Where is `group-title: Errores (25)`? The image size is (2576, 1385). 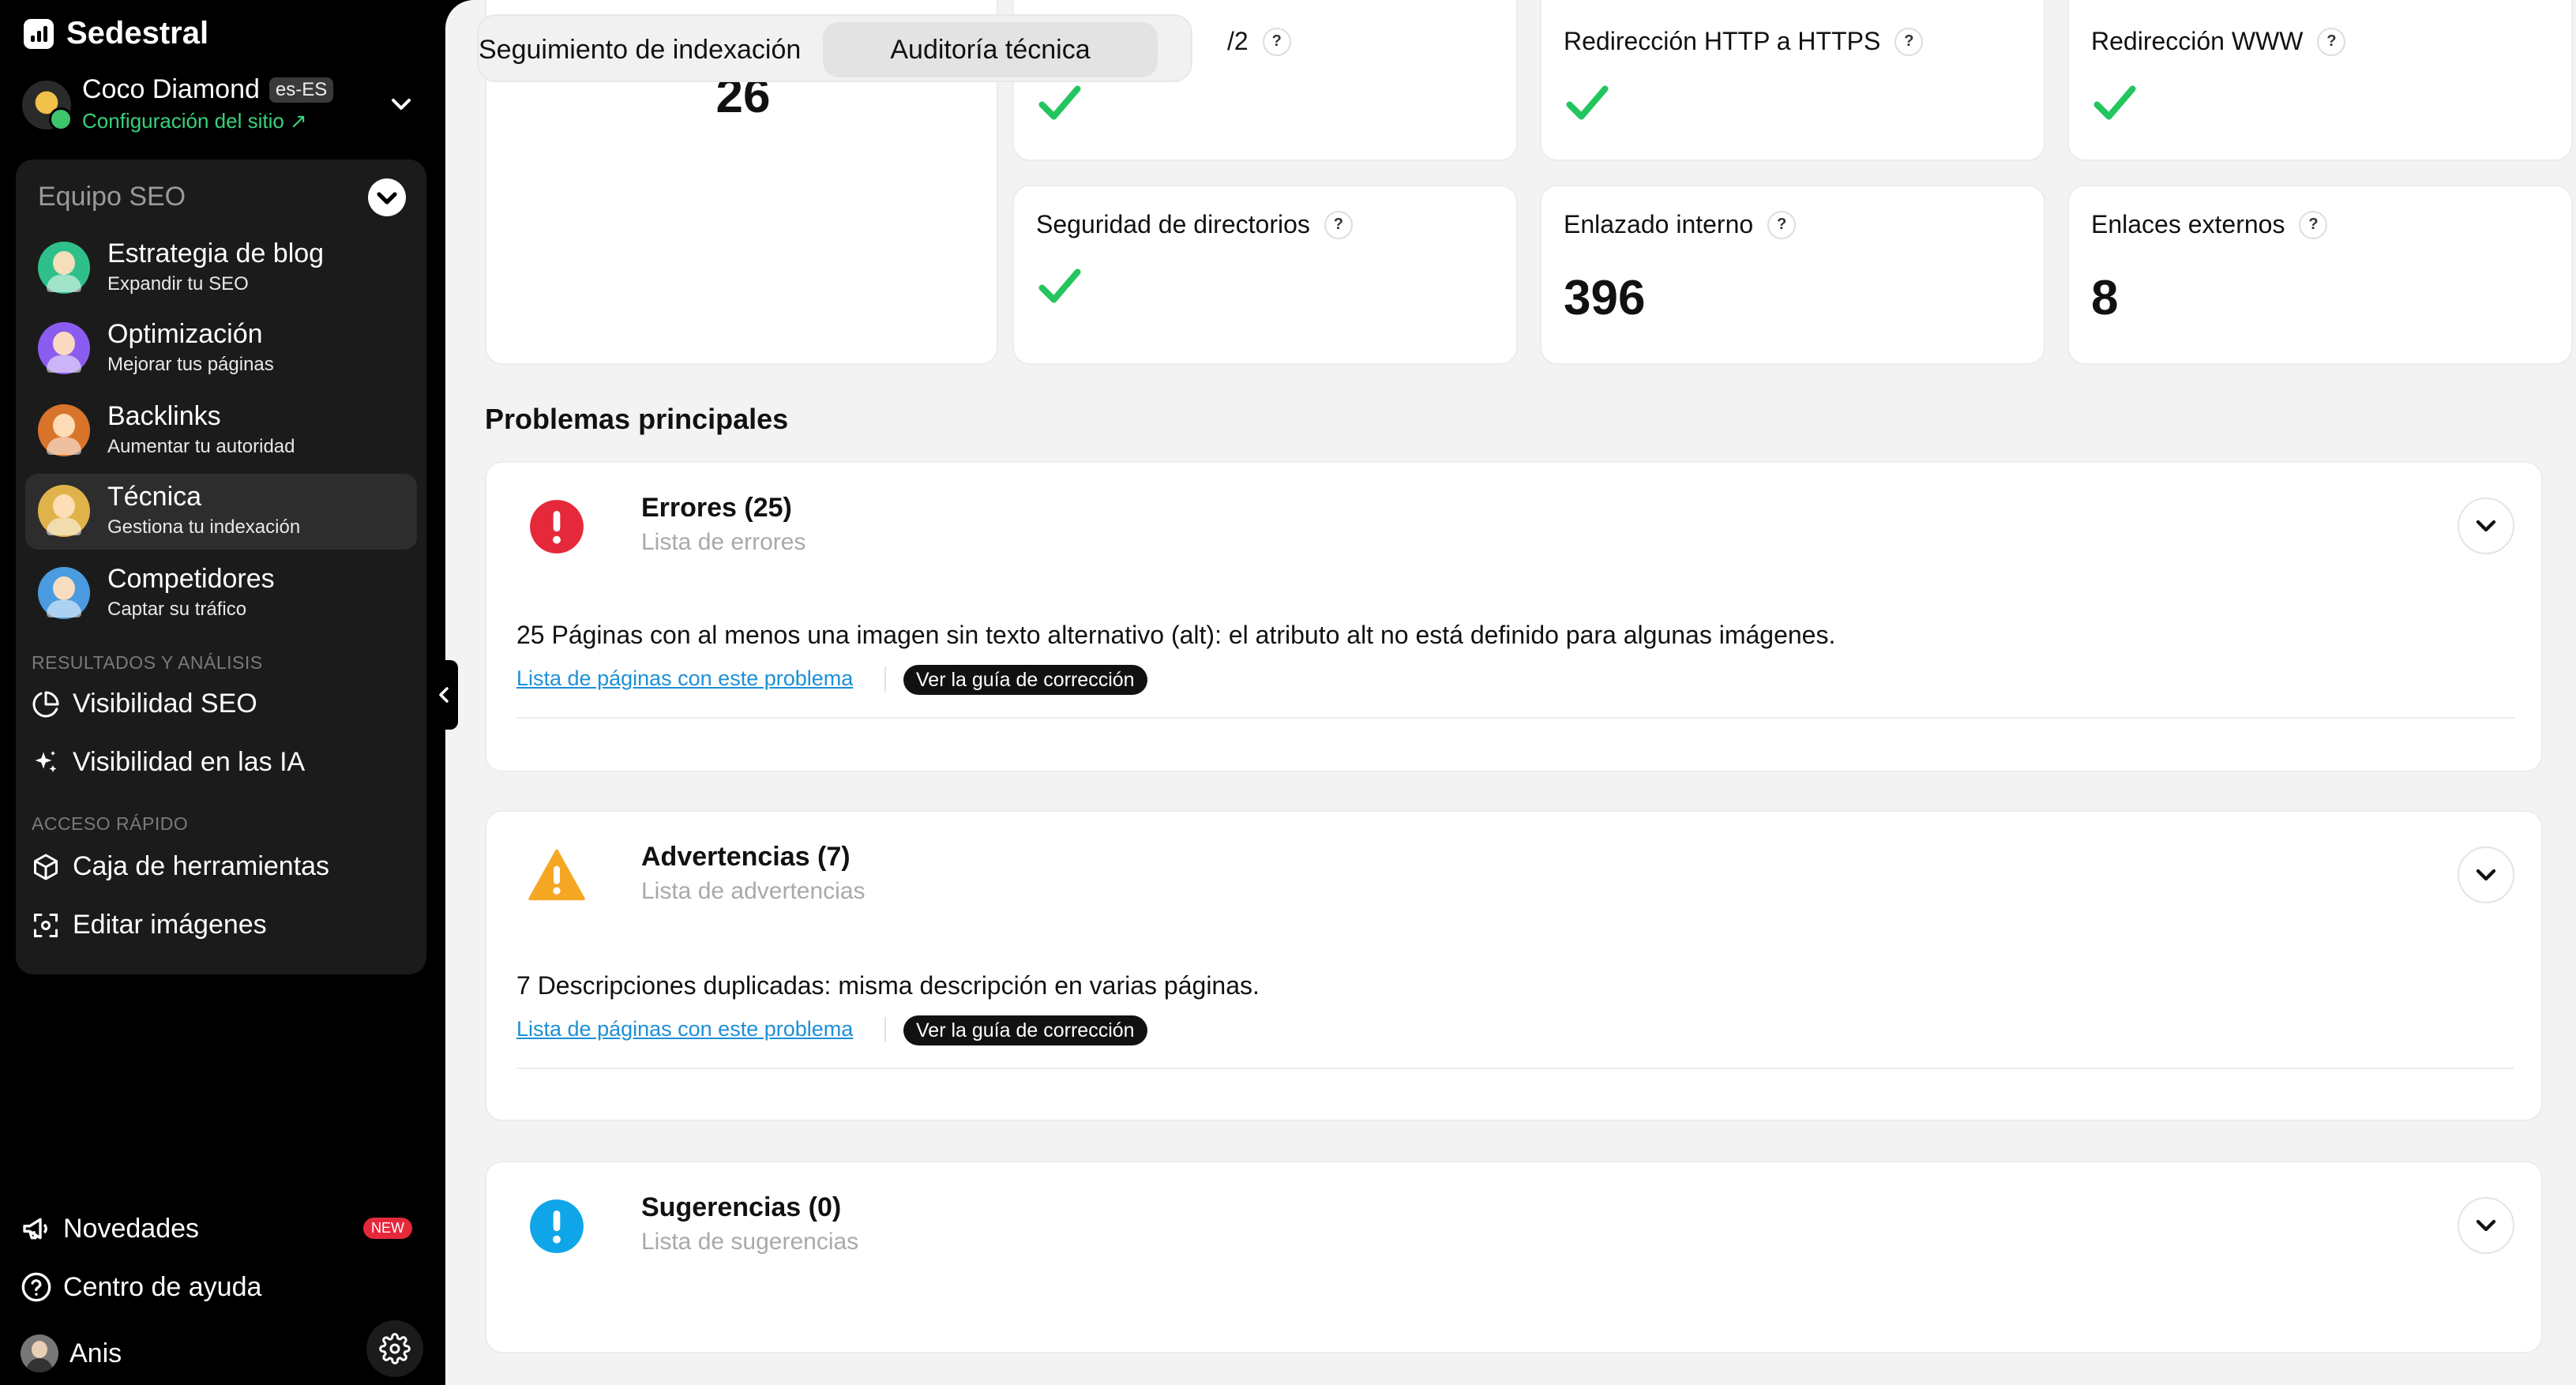 group-title: Errores (25) is located at coordinates (716, 508).